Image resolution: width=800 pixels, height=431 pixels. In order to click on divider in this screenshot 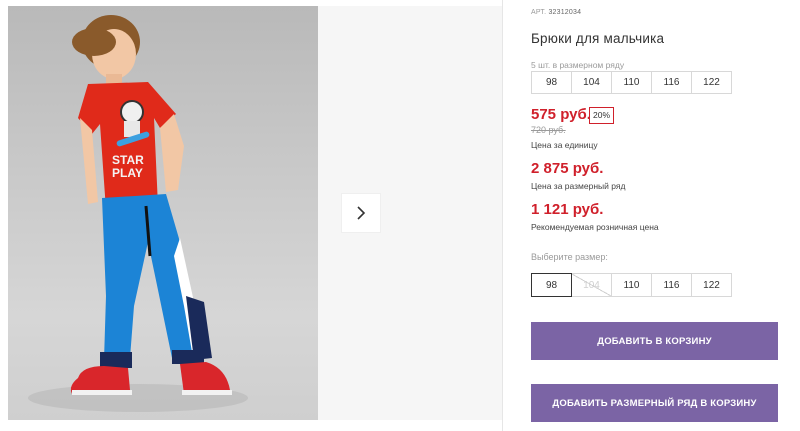, I will do `click(502, 215)`.